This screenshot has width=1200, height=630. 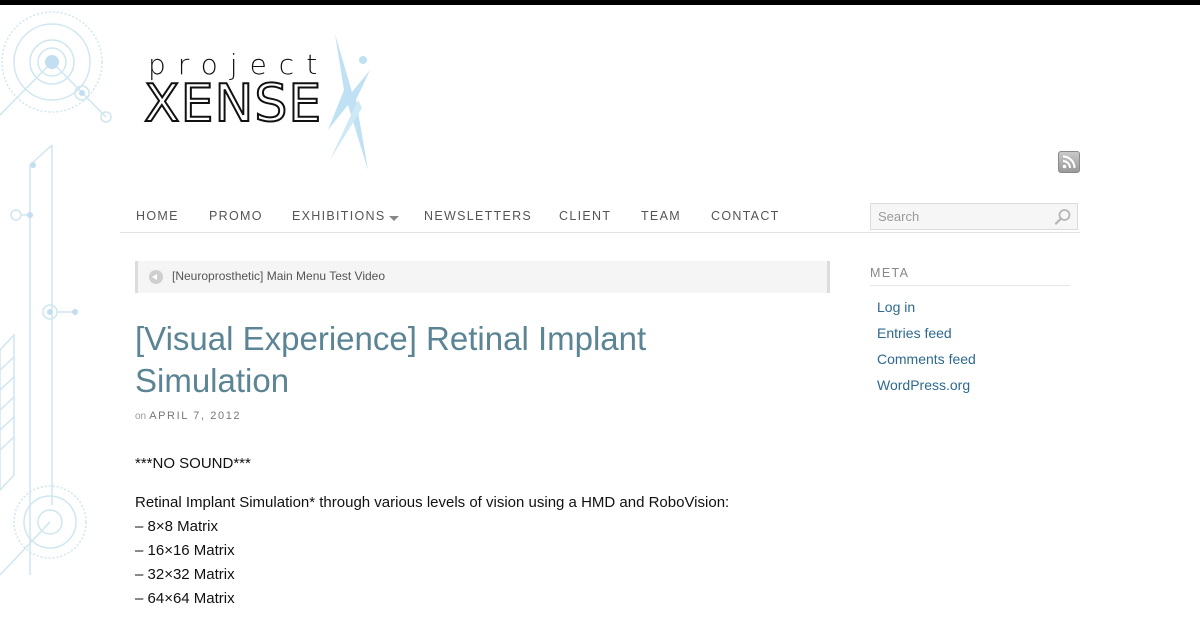 I want to click on post-list-line: – 64×64 Matrix, so click(x=185, y=598).